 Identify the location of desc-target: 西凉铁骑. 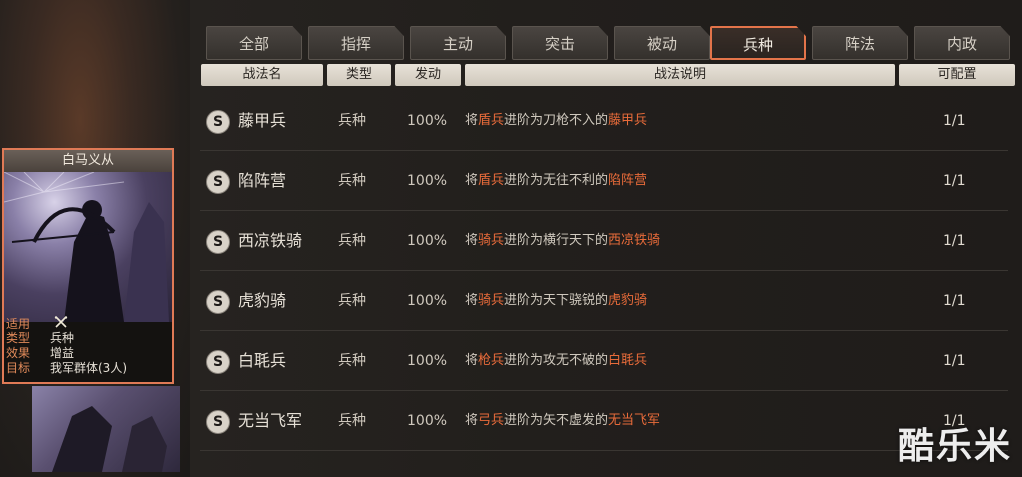
(634, 240).